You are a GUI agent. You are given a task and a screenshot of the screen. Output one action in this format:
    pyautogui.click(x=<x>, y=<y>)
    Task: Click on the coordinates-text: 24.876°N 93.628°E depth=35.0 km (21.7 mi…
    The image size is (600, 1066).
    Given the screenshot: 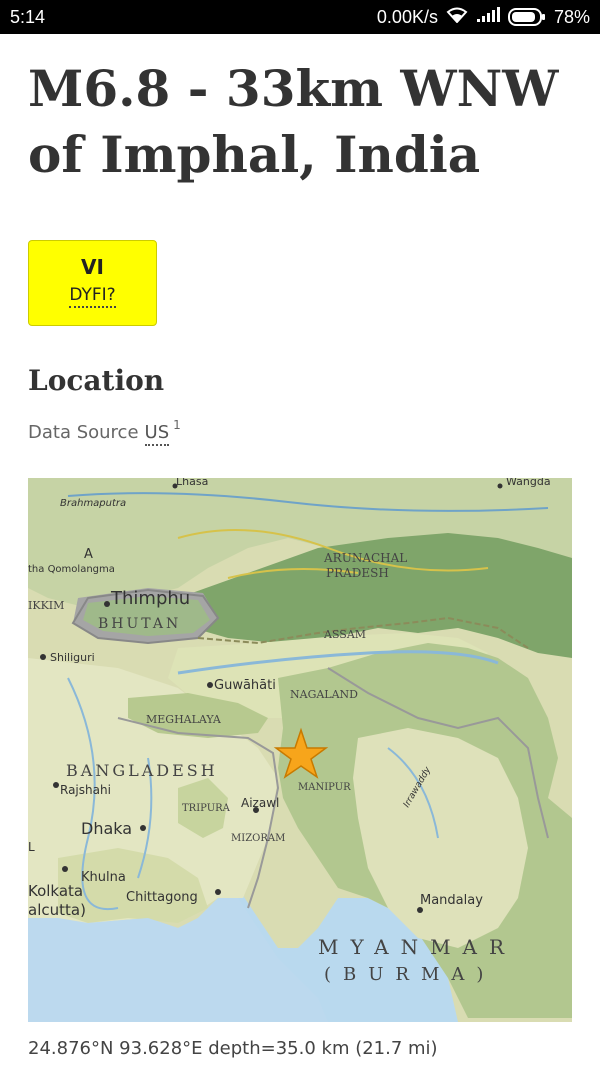 What is the action you would take?
    pyautogui.click(x=233, y=1048)
    